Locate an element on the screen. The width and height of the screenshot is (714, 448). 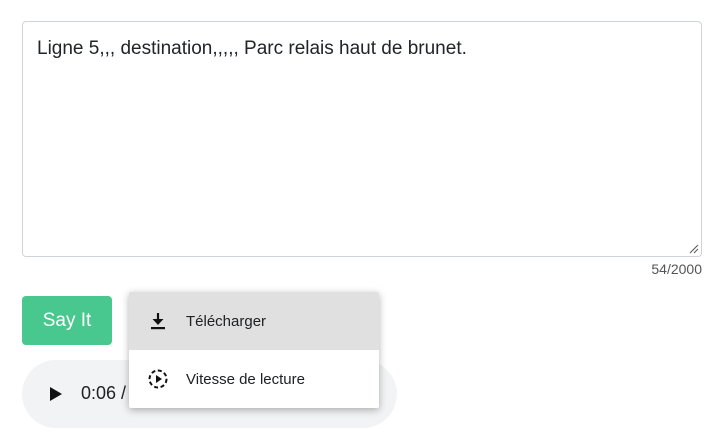
menu-item-download: Télécharger is located at coordinates (254, 321).